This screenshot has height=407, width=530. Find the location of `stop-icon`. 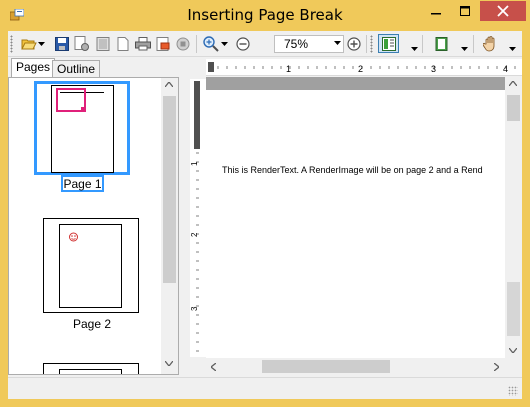

stop-icon is located at coordinates (182, 43).